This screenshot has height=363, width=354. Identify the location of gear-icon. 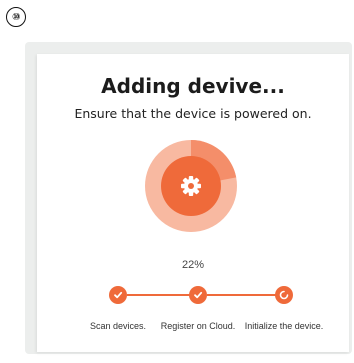
(191, 186).